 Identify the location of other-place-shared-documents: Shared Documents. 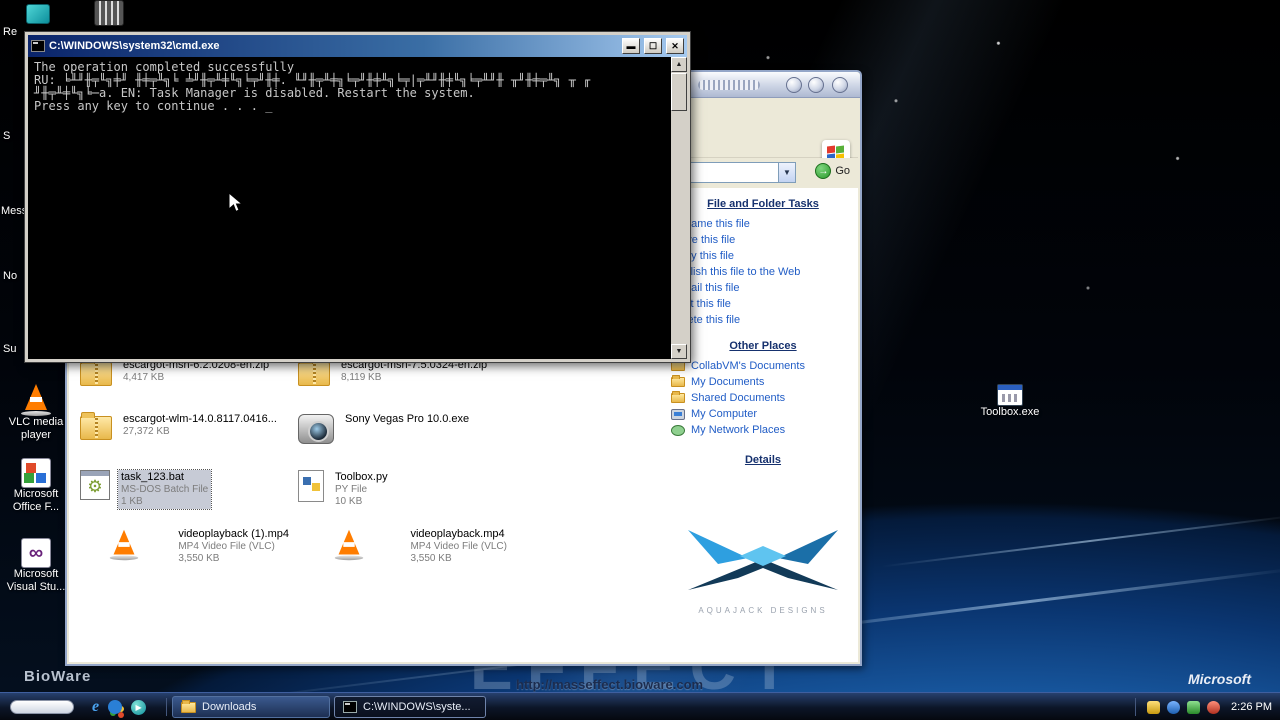
(761, 398).